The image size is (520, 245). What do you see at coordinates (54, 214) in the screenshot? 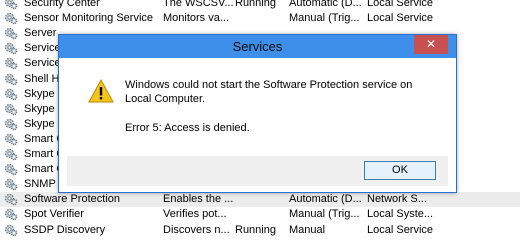
I see `service-name: Spot Verifier` at bounding box center [54, 214].